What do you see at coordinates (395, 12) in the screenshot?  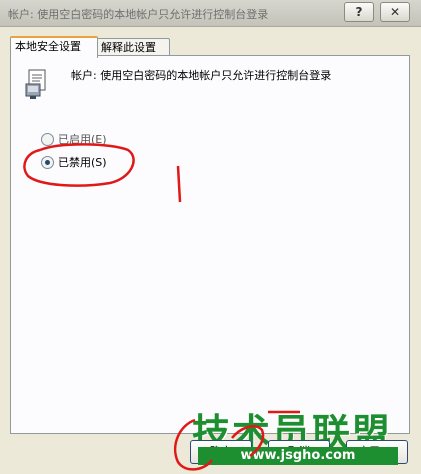 I see `close-button: ✕` at bounding box center [395, 12].